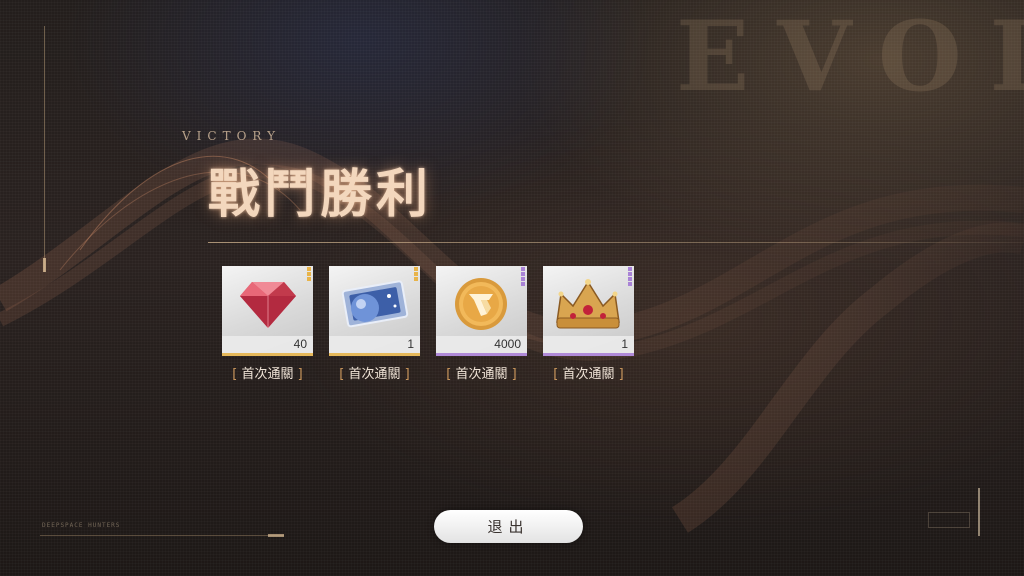 The height and width of the screenshot is (576, 1024). I want to click on exit-button: 退出, so click(508, 526).